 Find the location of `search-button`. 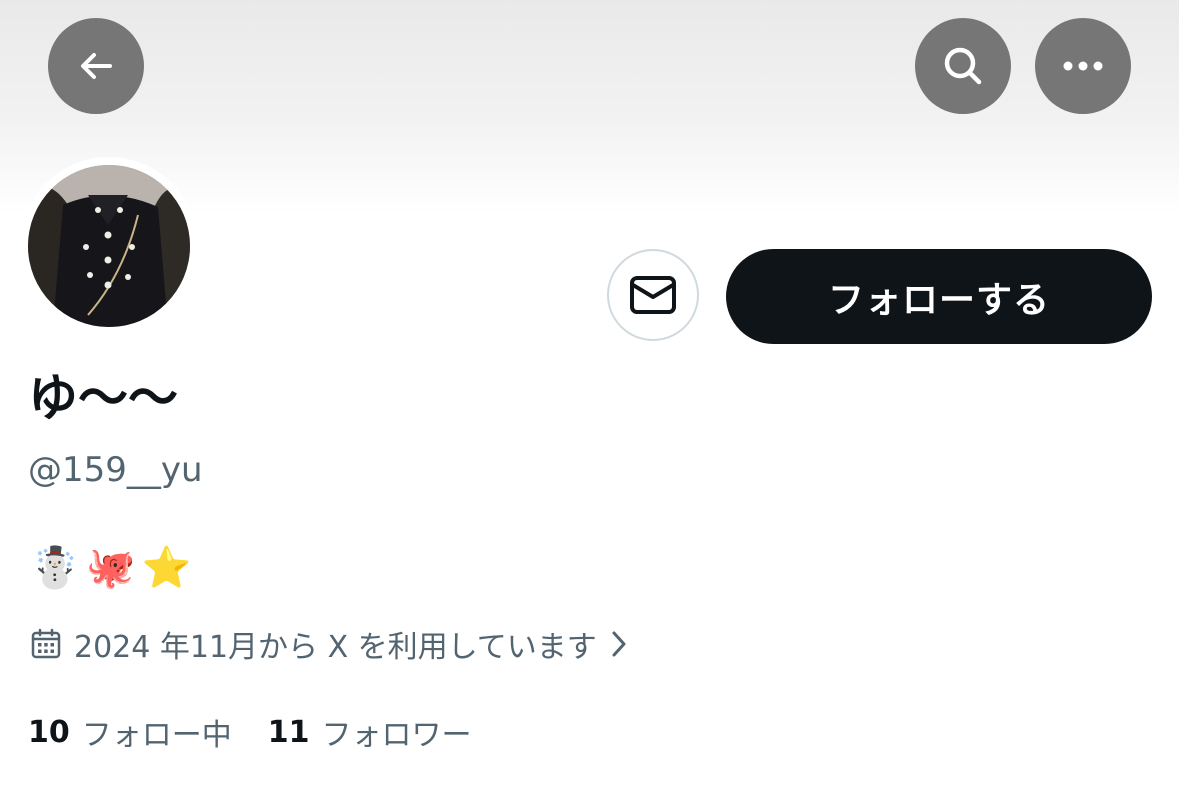

search-button is located at coordinates (963, 66).